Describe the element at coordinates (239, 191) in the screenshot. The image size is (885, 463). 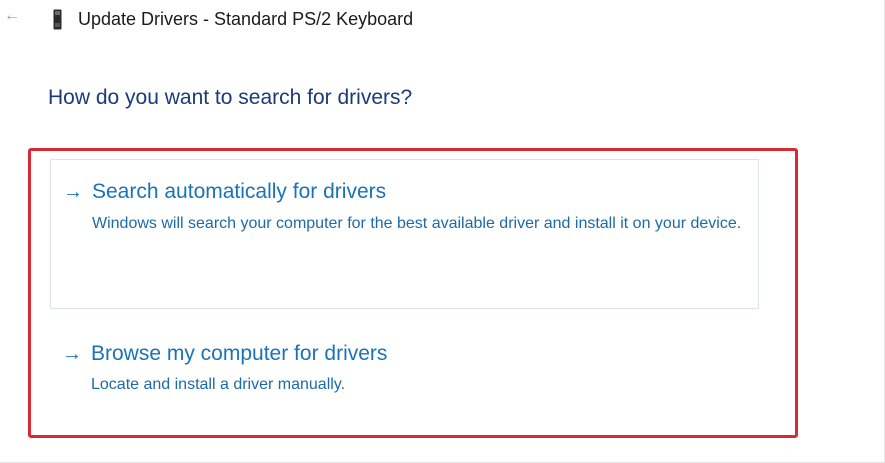
I see `option-title: Search automatically for drivers` at that location.